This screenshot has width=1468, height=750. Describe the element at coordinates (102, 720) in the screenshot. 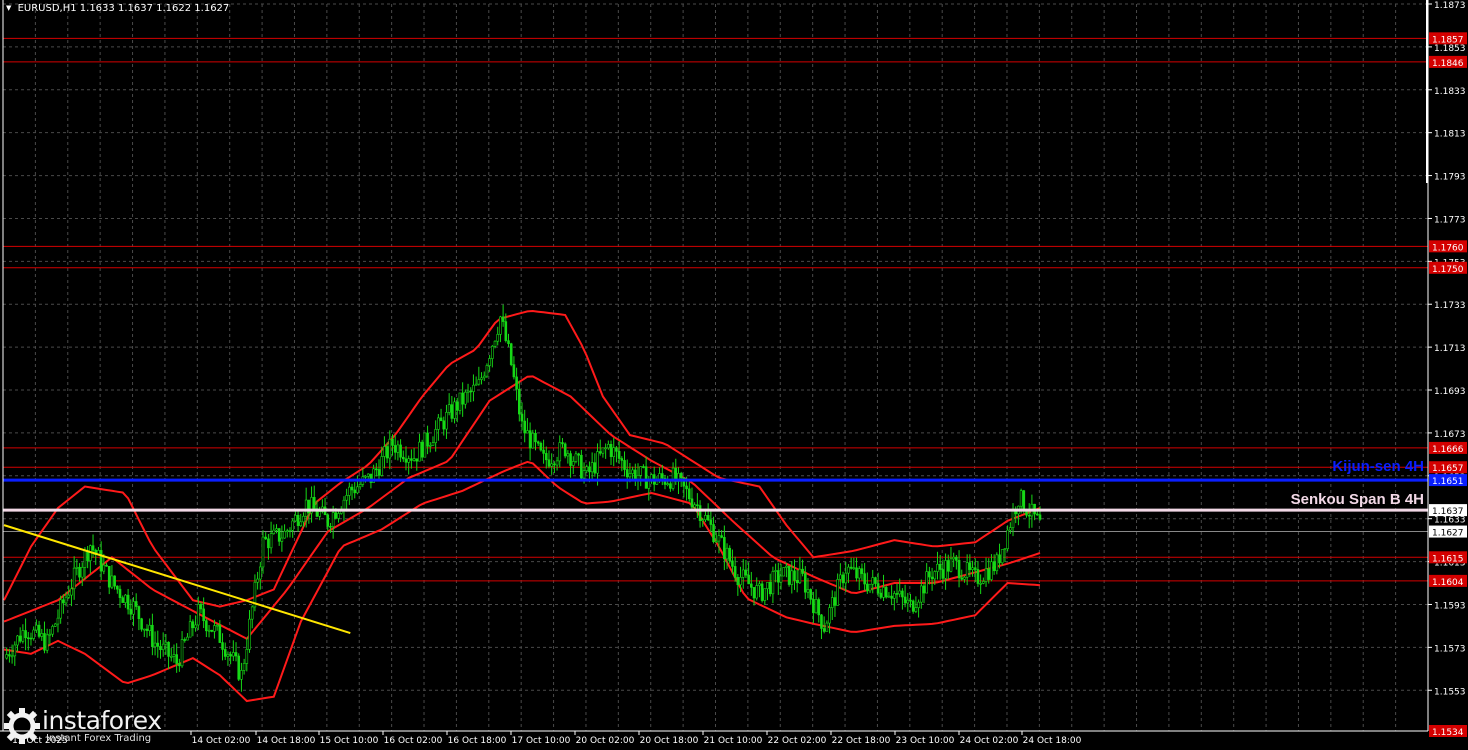

I see `logo-name: instaforex` at that location.